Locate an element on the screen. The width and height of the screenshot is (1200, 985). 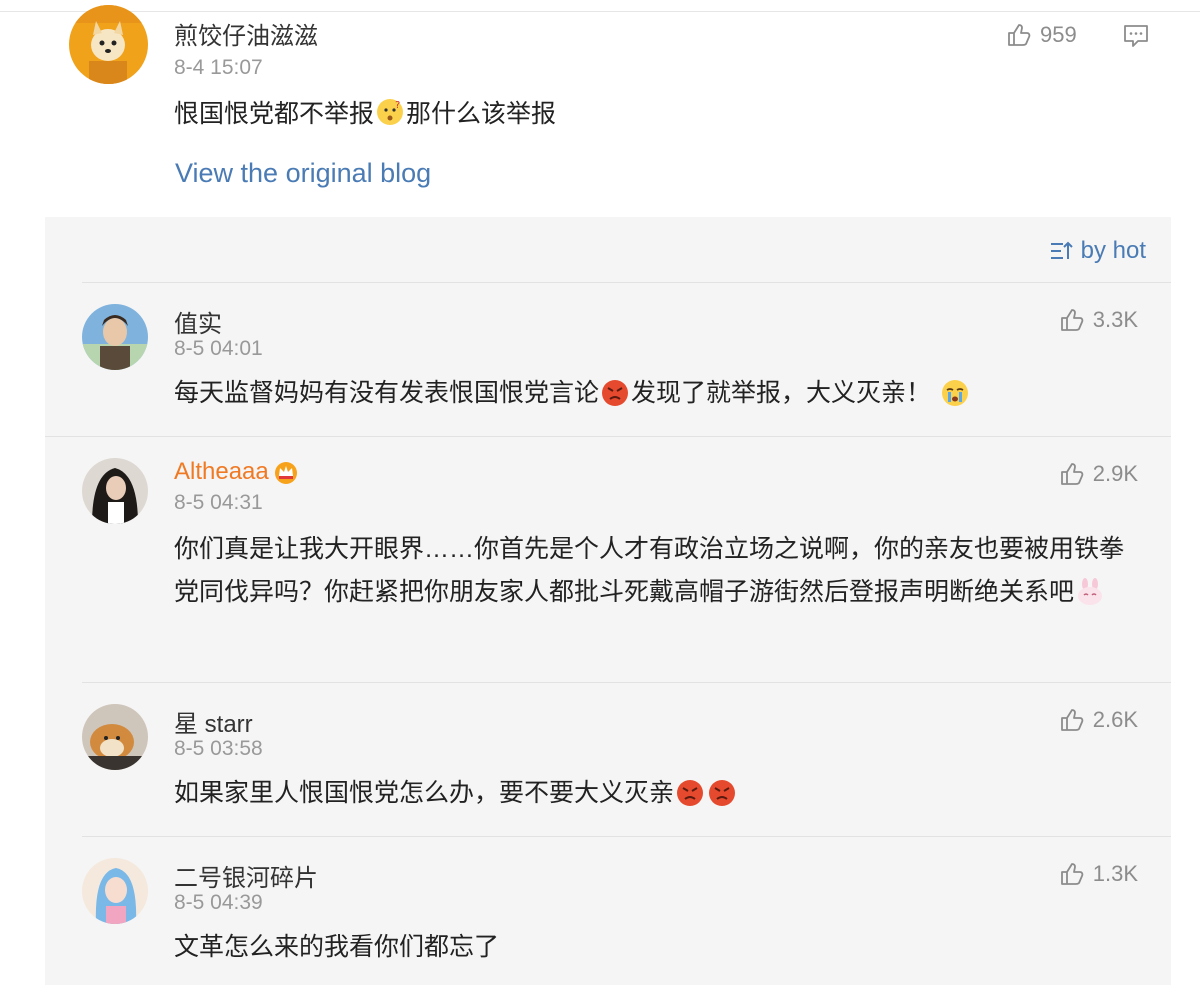
post-like-button: 959 is located at coordinates (1041, 35).